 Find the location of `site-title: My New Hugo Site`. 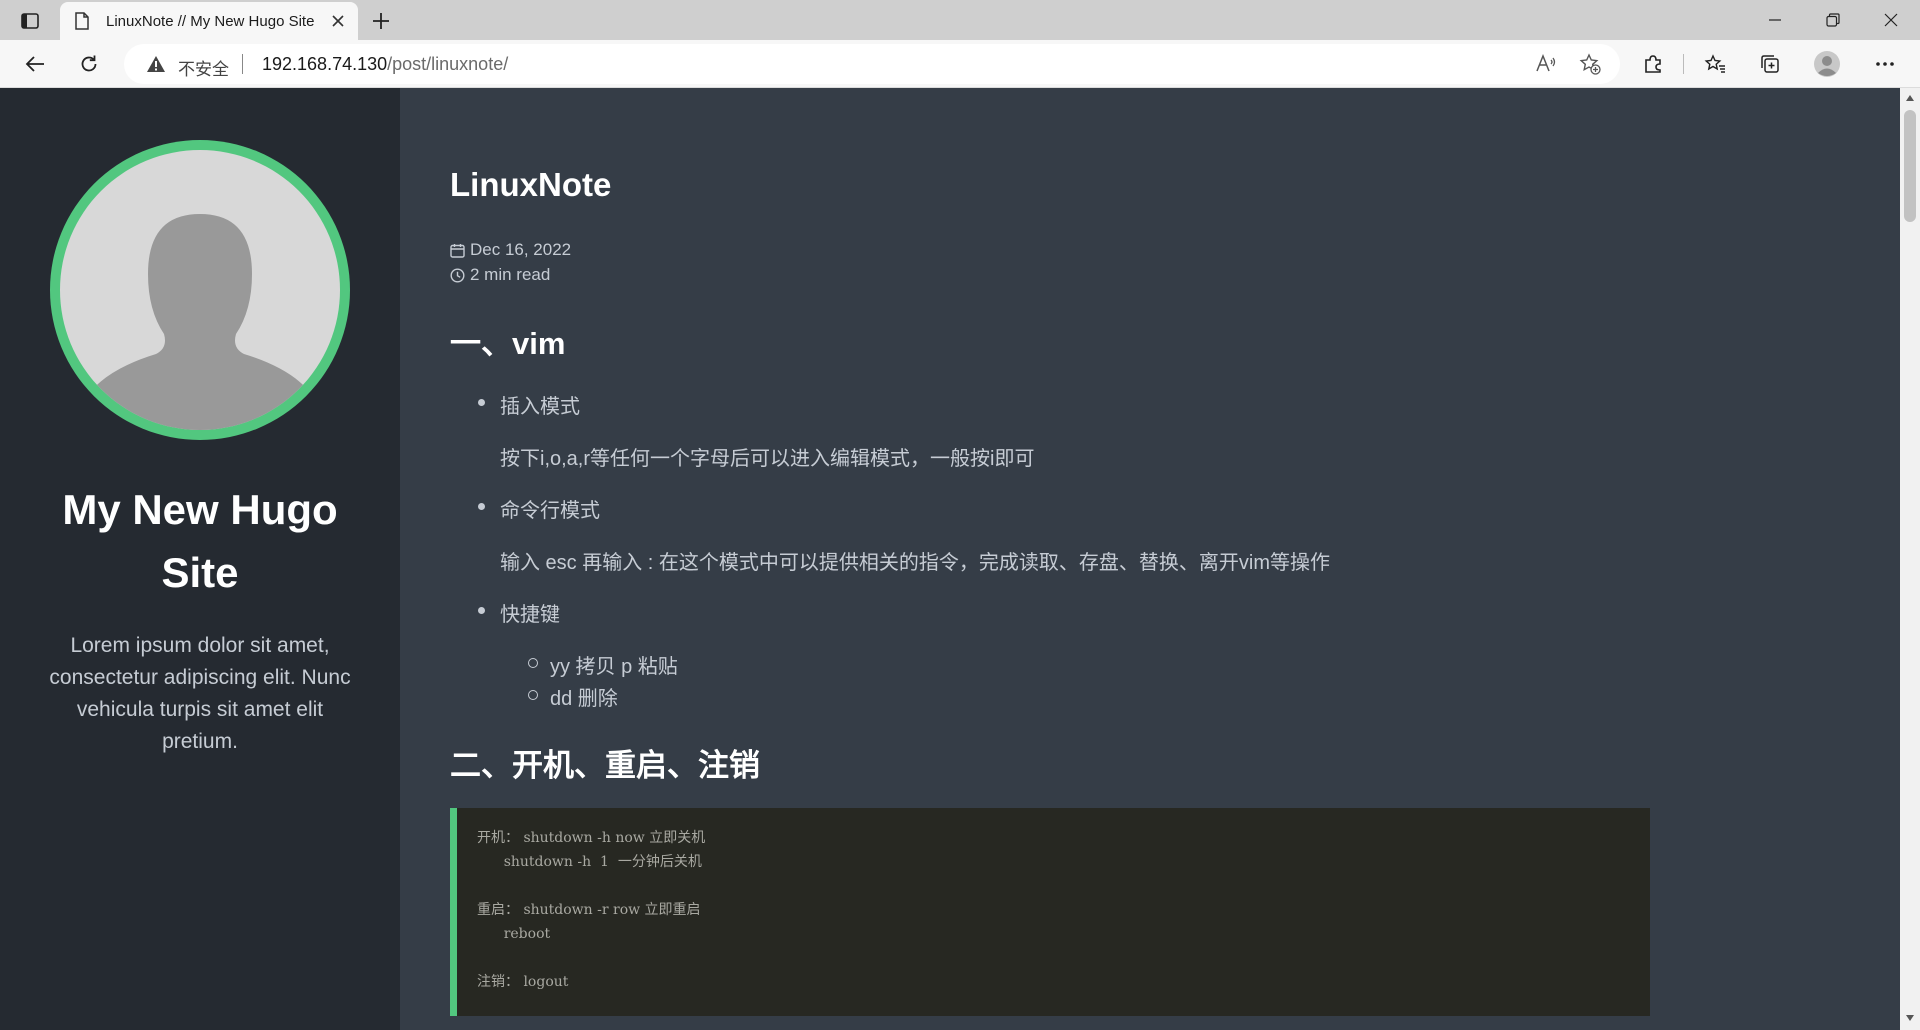

site-title: My New Hugo Site is located at coordinates (200, 541).